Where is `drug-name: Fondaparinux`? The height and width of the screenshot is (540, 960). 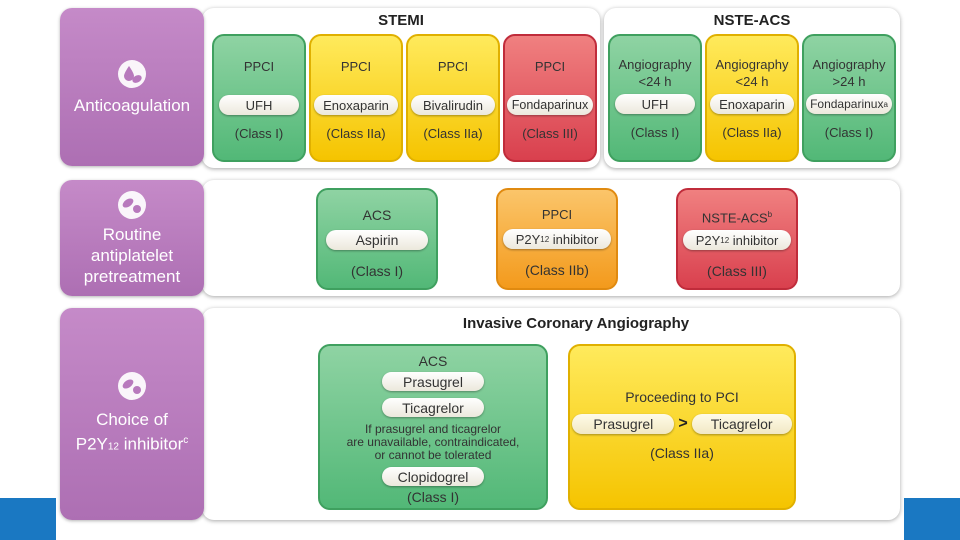 drug-name: Fondaparinux is located at coordinates (847, 104).